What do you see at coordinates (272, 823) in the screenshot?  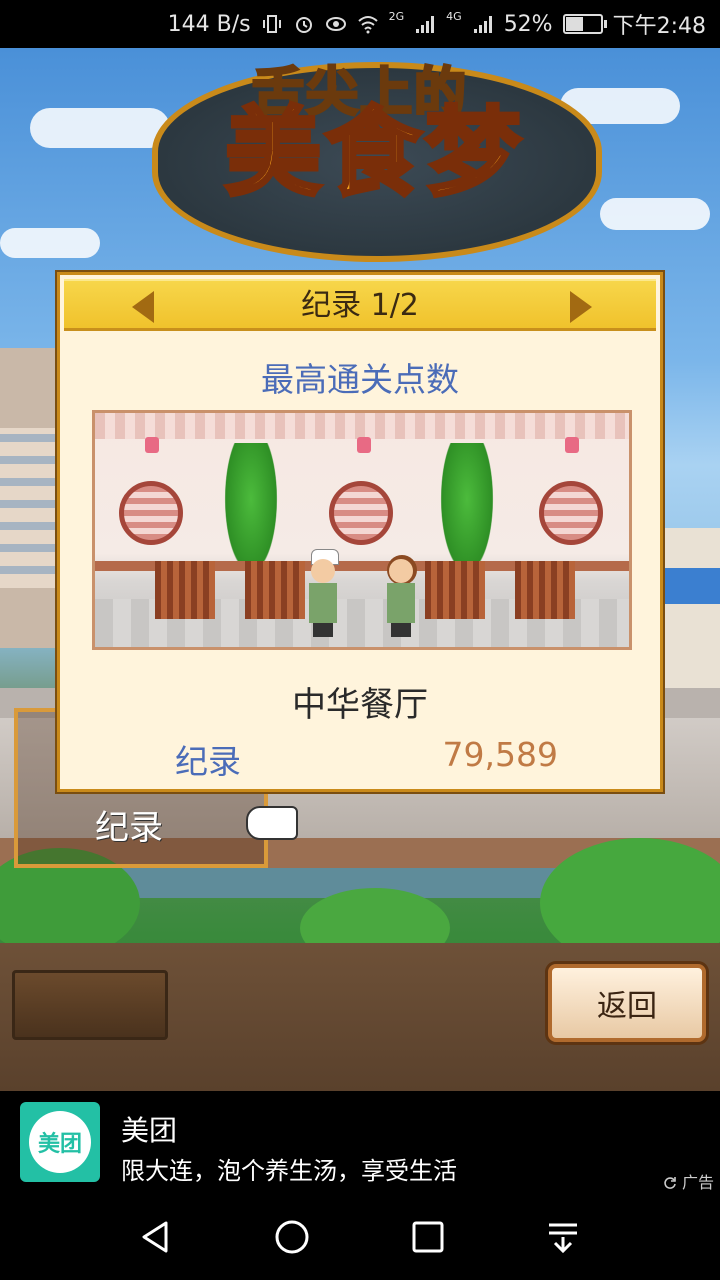 I see `pointing-hand-icon` at bounding box center [272, 823].